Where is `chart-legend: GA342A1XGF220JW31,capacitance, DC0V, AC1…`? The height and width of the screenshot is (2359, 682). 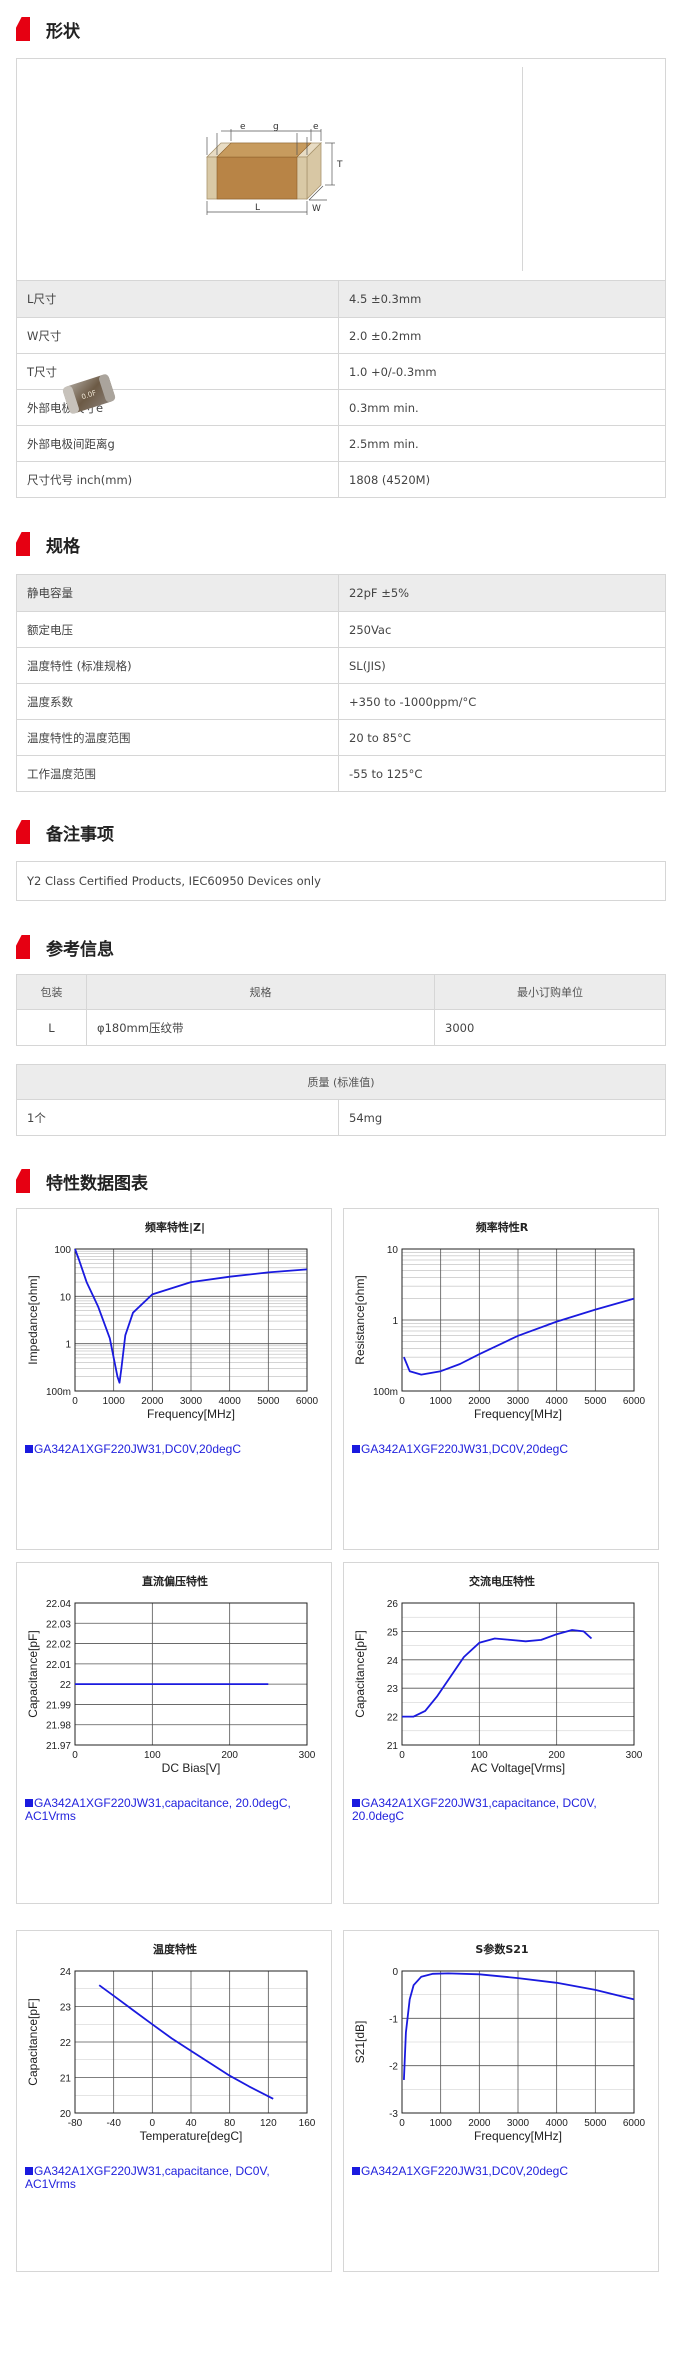
chart-legend: GA342A1XGF220JW31,capacitance, DC0V, AC1… is located at coordinates (170, 2178).